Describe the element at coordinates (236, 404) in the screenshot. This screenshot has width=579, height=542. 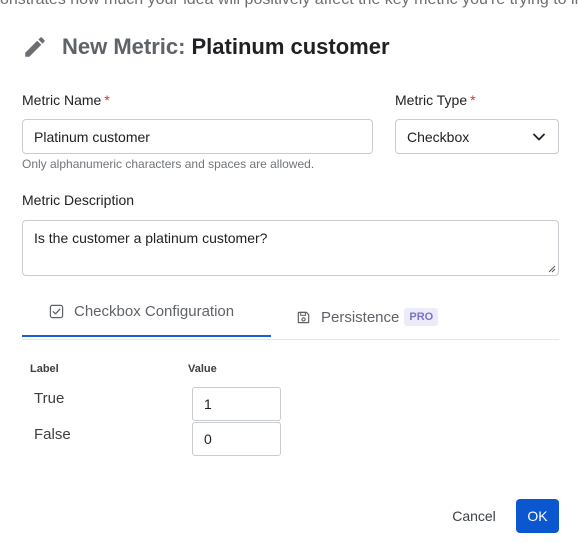
I see `value-input-true` at that location.